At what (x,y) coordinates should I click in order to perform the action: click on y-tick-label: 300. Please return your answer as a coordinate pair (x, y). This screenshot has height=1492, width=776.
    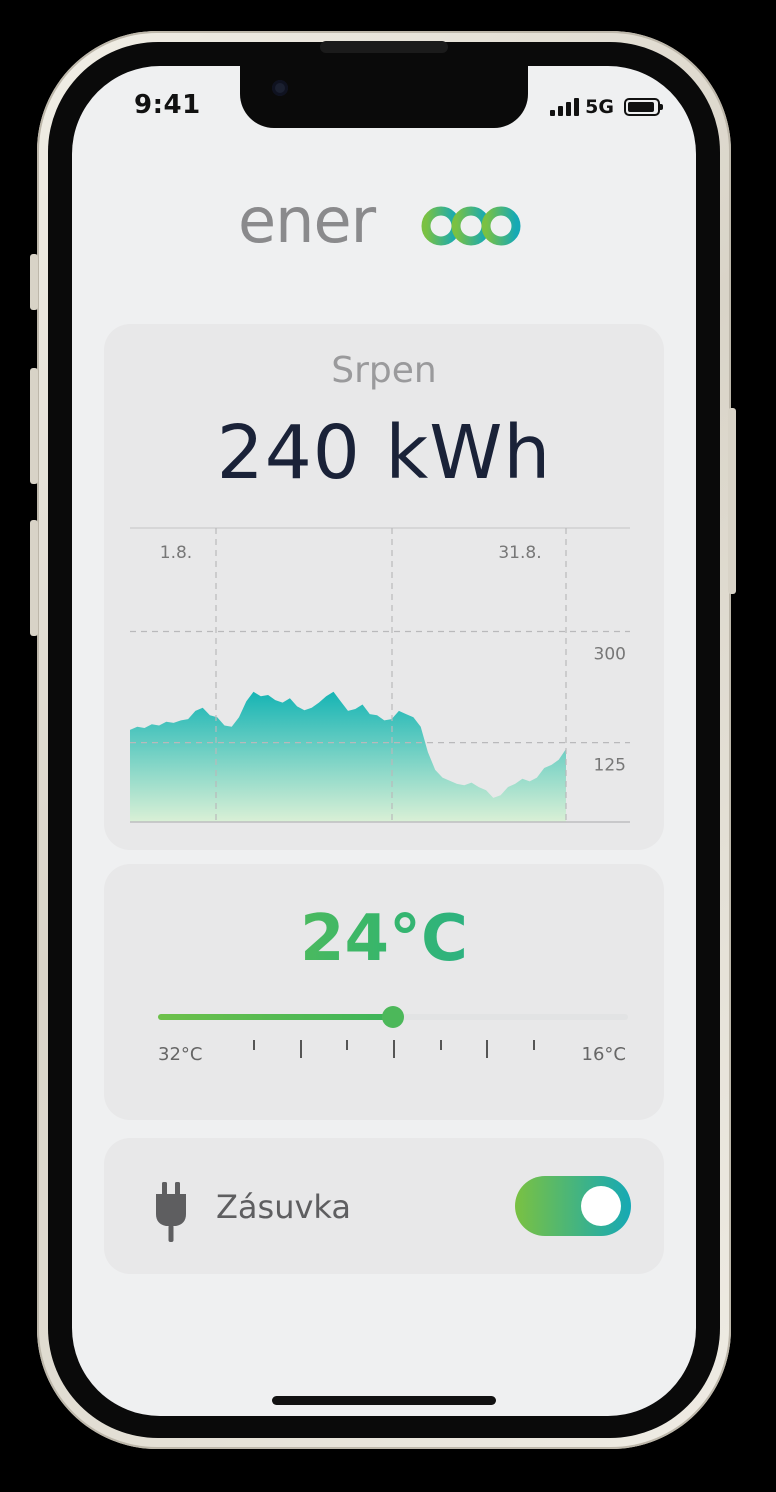
    Looking at the image, I should click on (610, 655).